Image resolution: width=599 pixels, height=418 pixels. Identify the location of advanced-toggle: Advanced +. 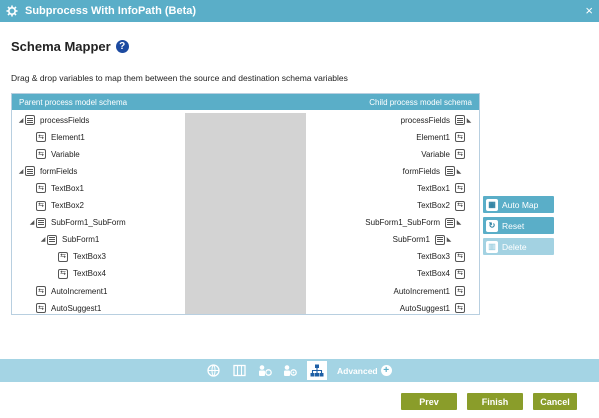
(364, 370).